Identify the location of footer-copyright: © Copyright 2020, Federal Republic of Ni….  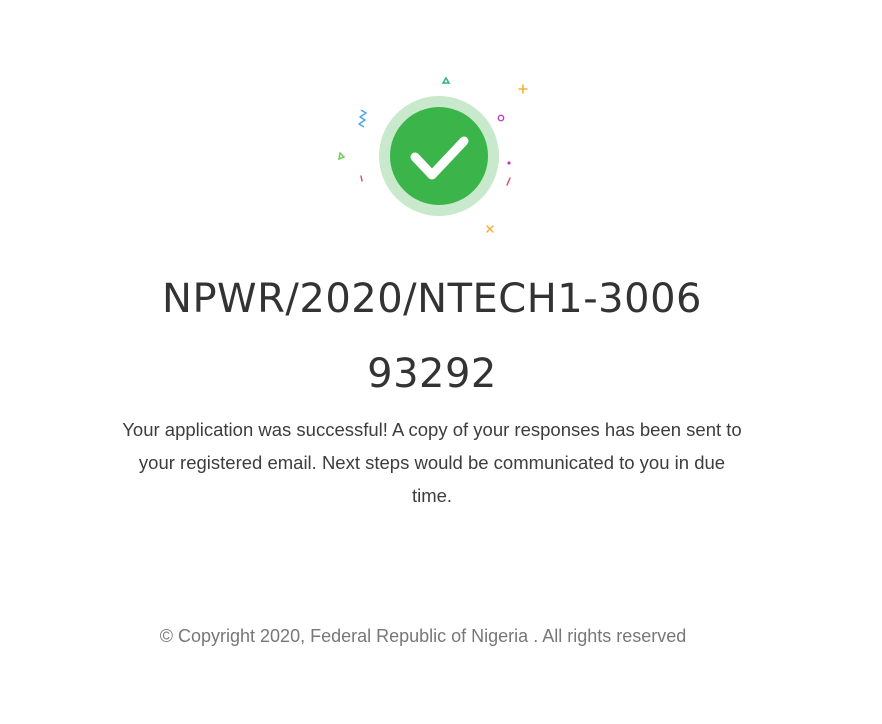
(423, 636).